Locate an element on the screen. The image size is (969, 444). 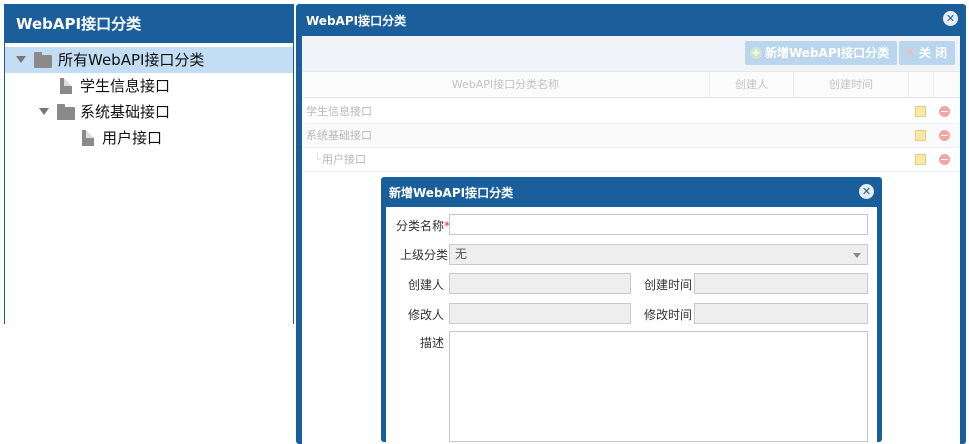
created-time-field is located at coordinates (781, 283).